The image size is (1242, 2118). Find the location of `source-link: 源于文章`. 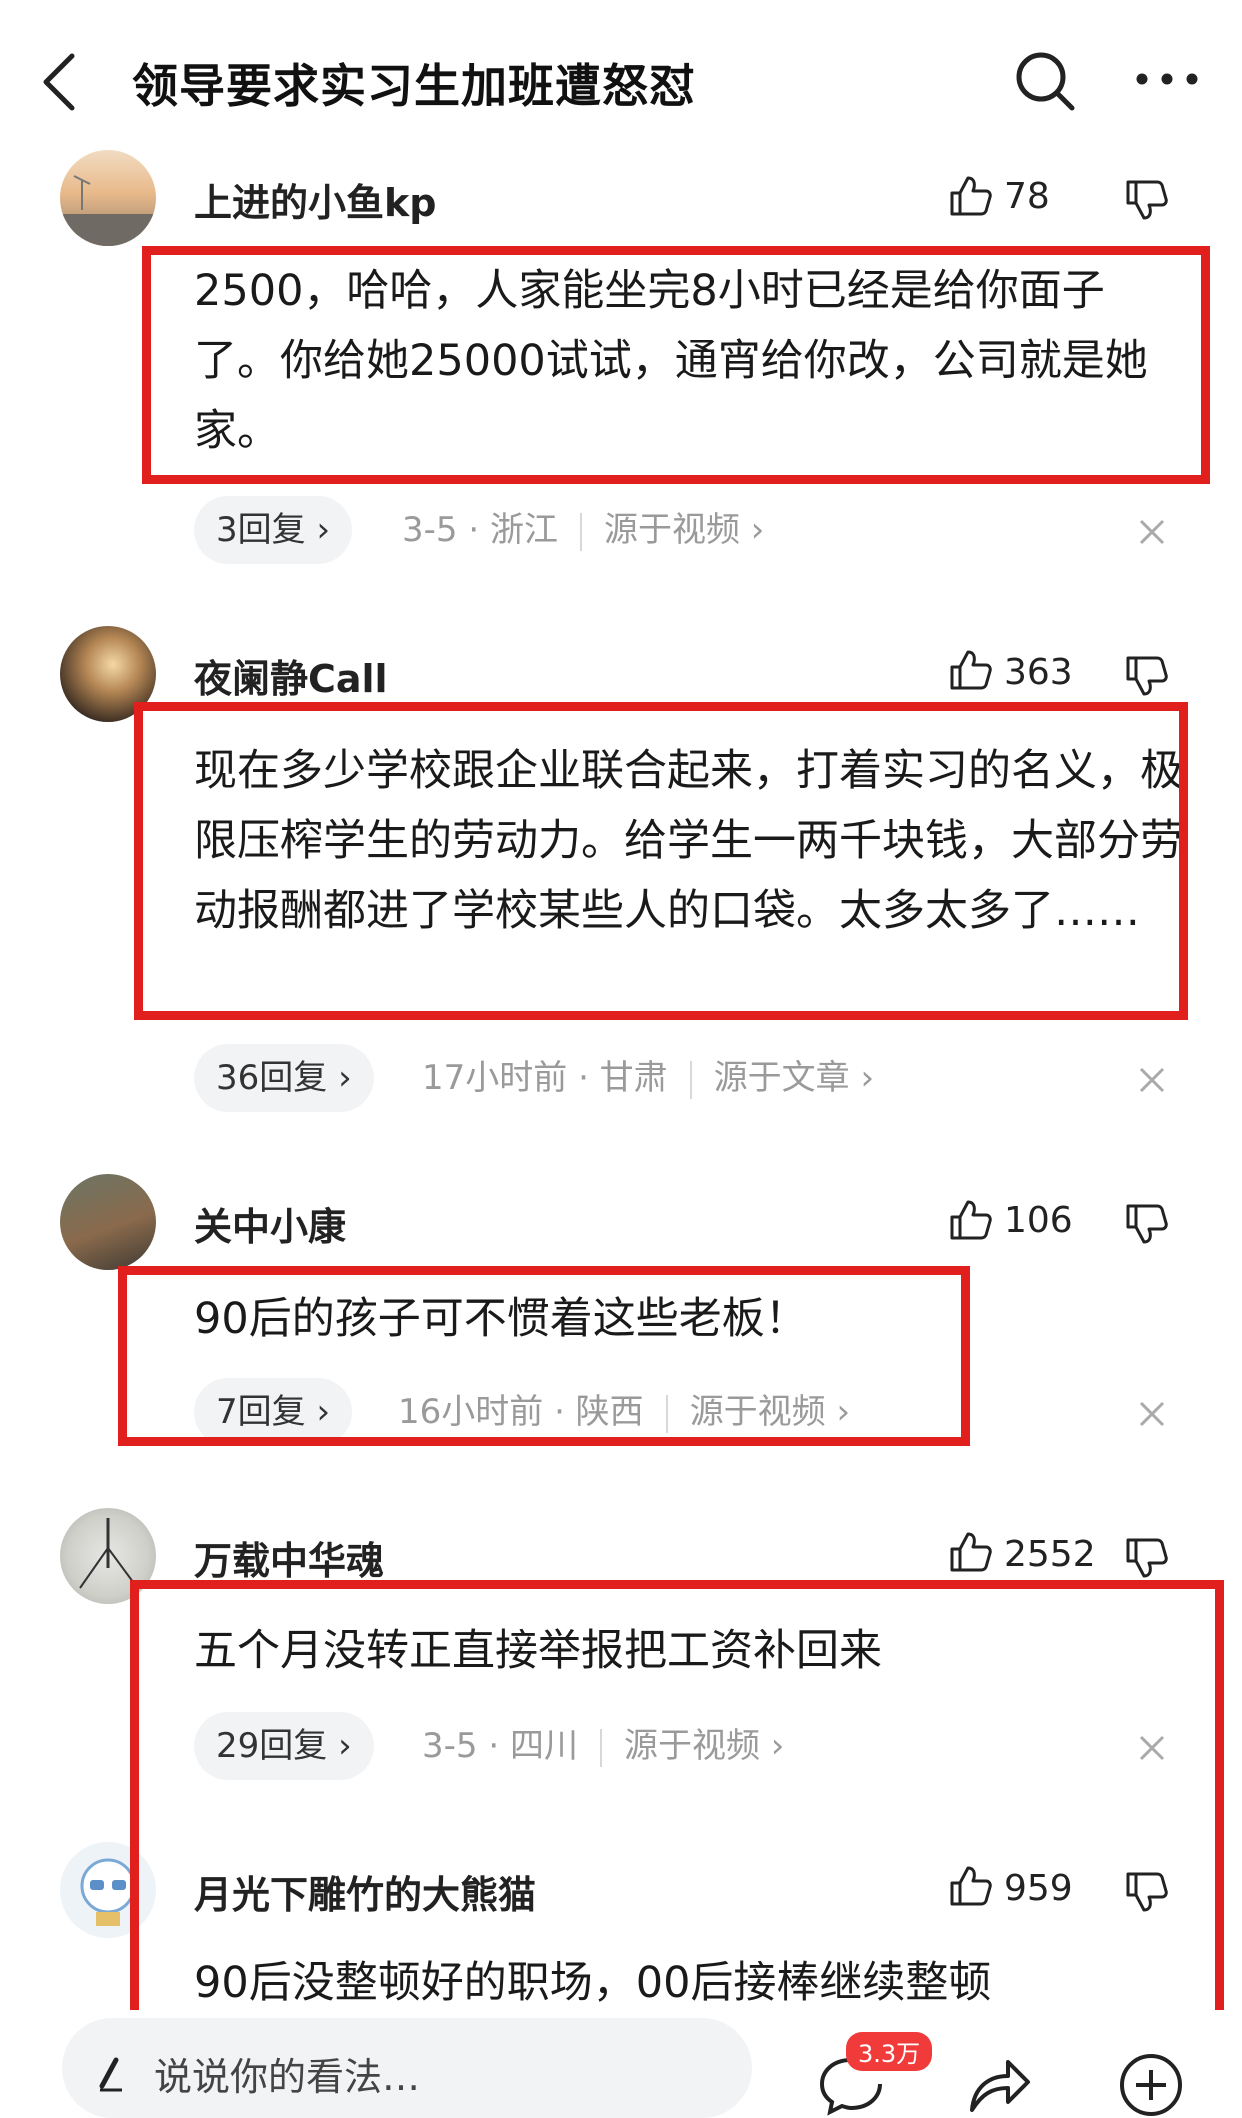

source-link: 源于文章 is located at coordinates (782, 1078).